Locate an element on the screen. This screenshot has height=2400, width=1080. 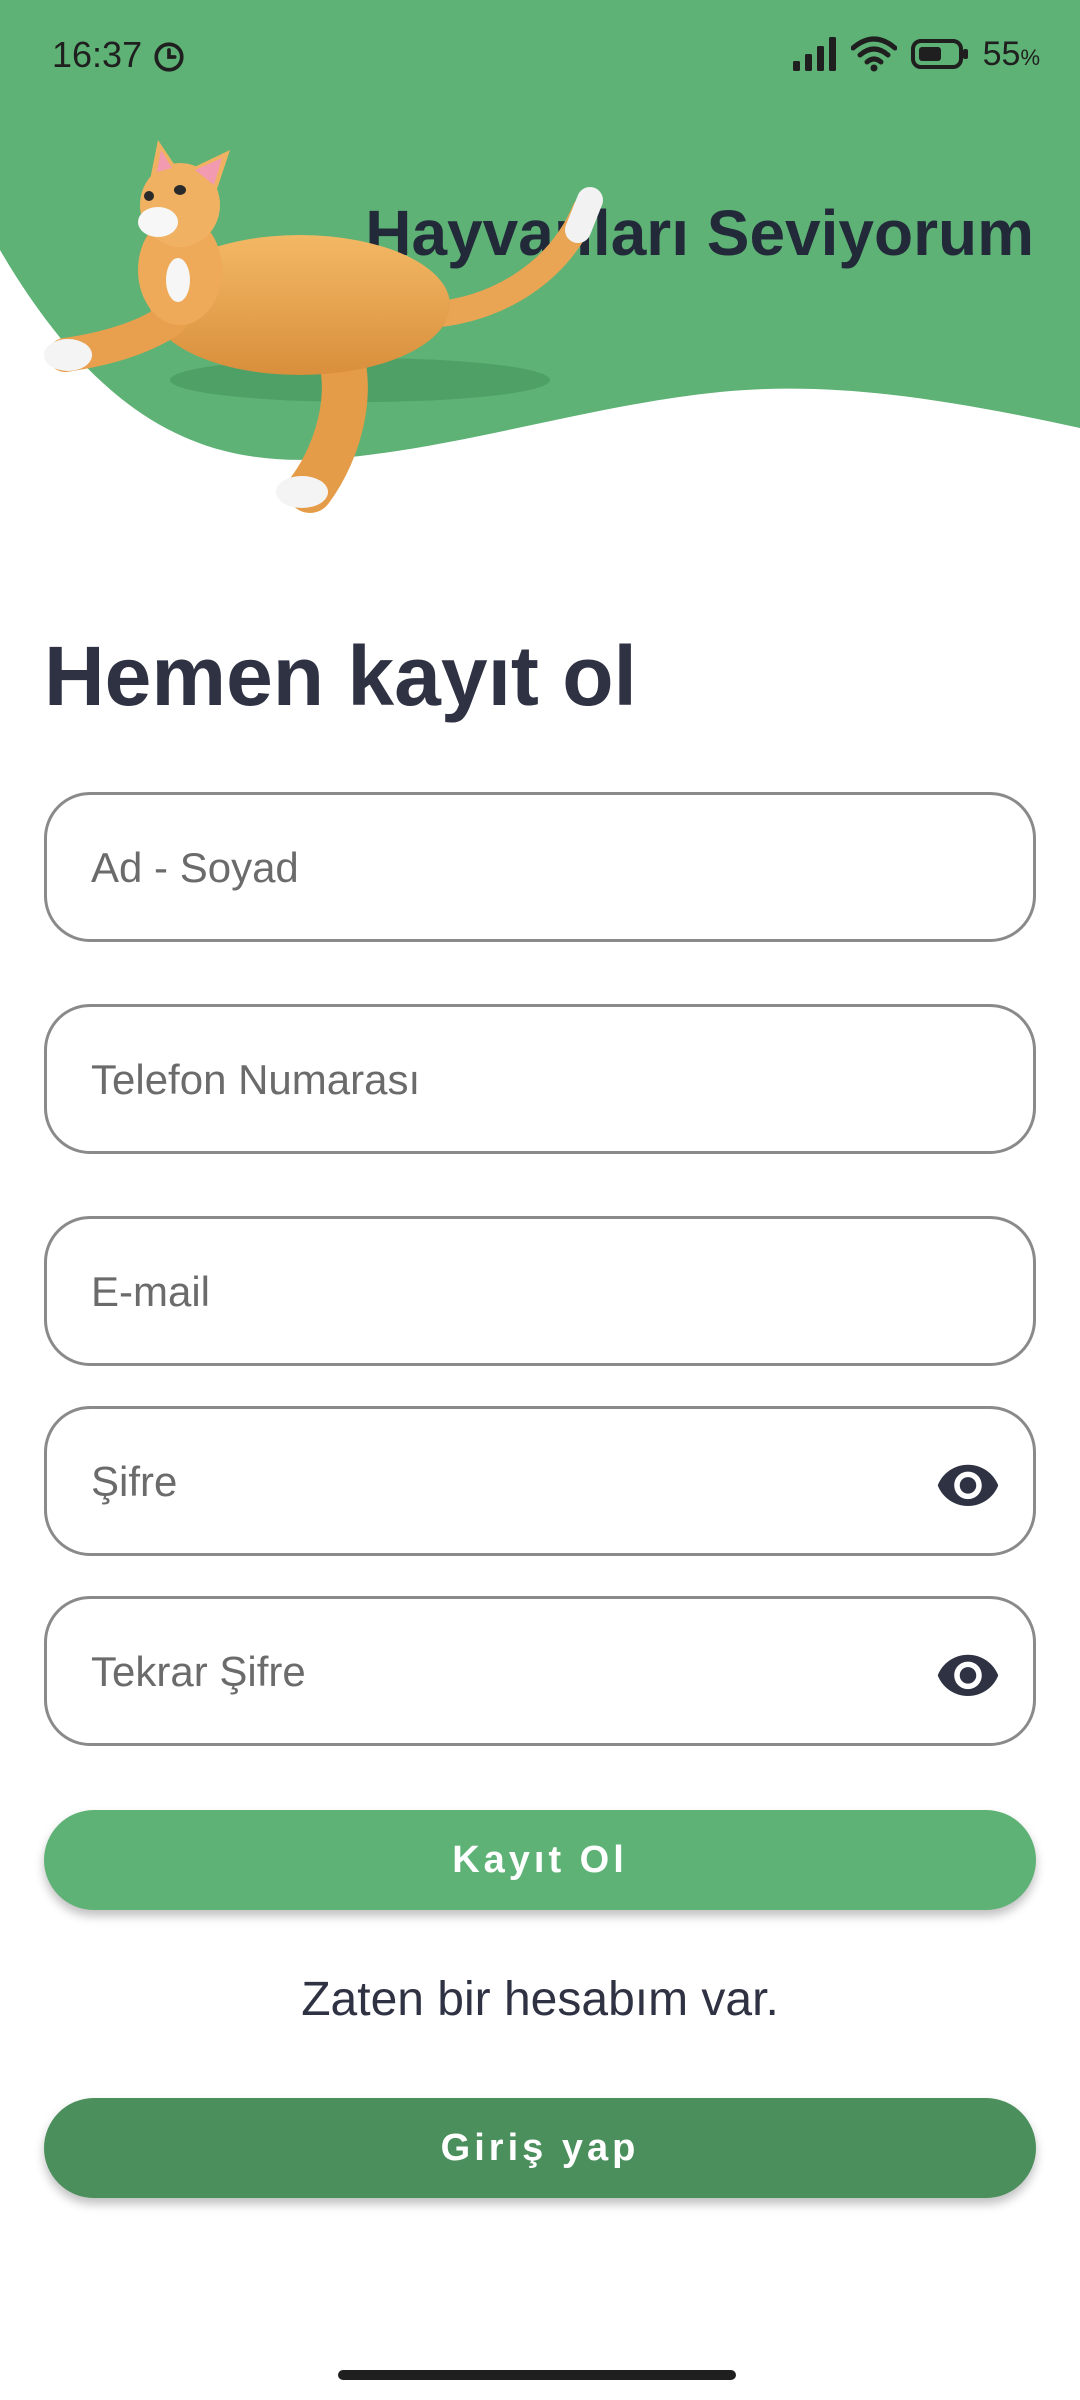
name-field is located at coordinates (540, 867).